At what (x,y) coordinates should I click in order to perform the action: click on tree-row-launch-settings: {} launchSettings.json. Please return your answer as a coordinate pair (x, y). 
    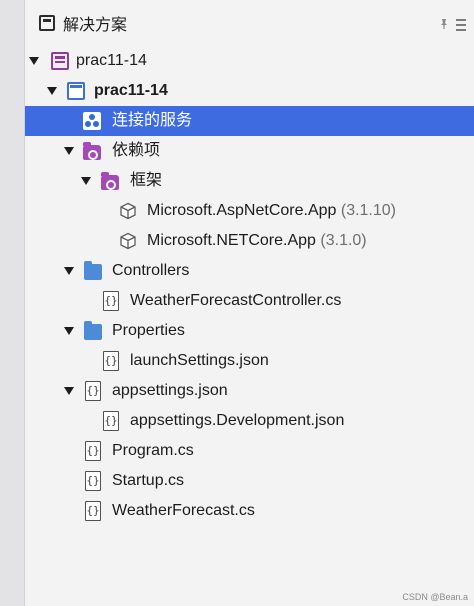
    Looking at the image, I should click on (249, 361).